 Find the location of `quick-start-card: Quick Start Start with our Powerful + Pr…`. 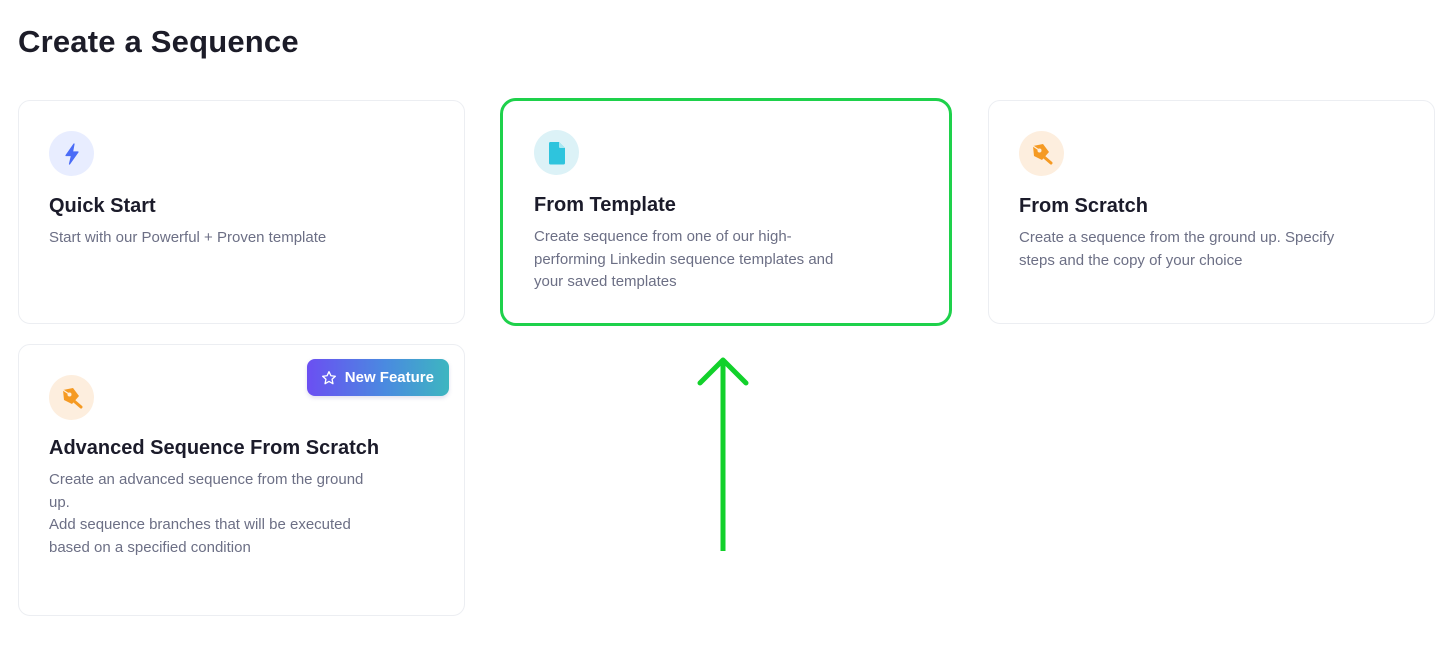

quick-start-card: Quick Start Start with our Powerful + Pr… is located at coordinates (241, 212).